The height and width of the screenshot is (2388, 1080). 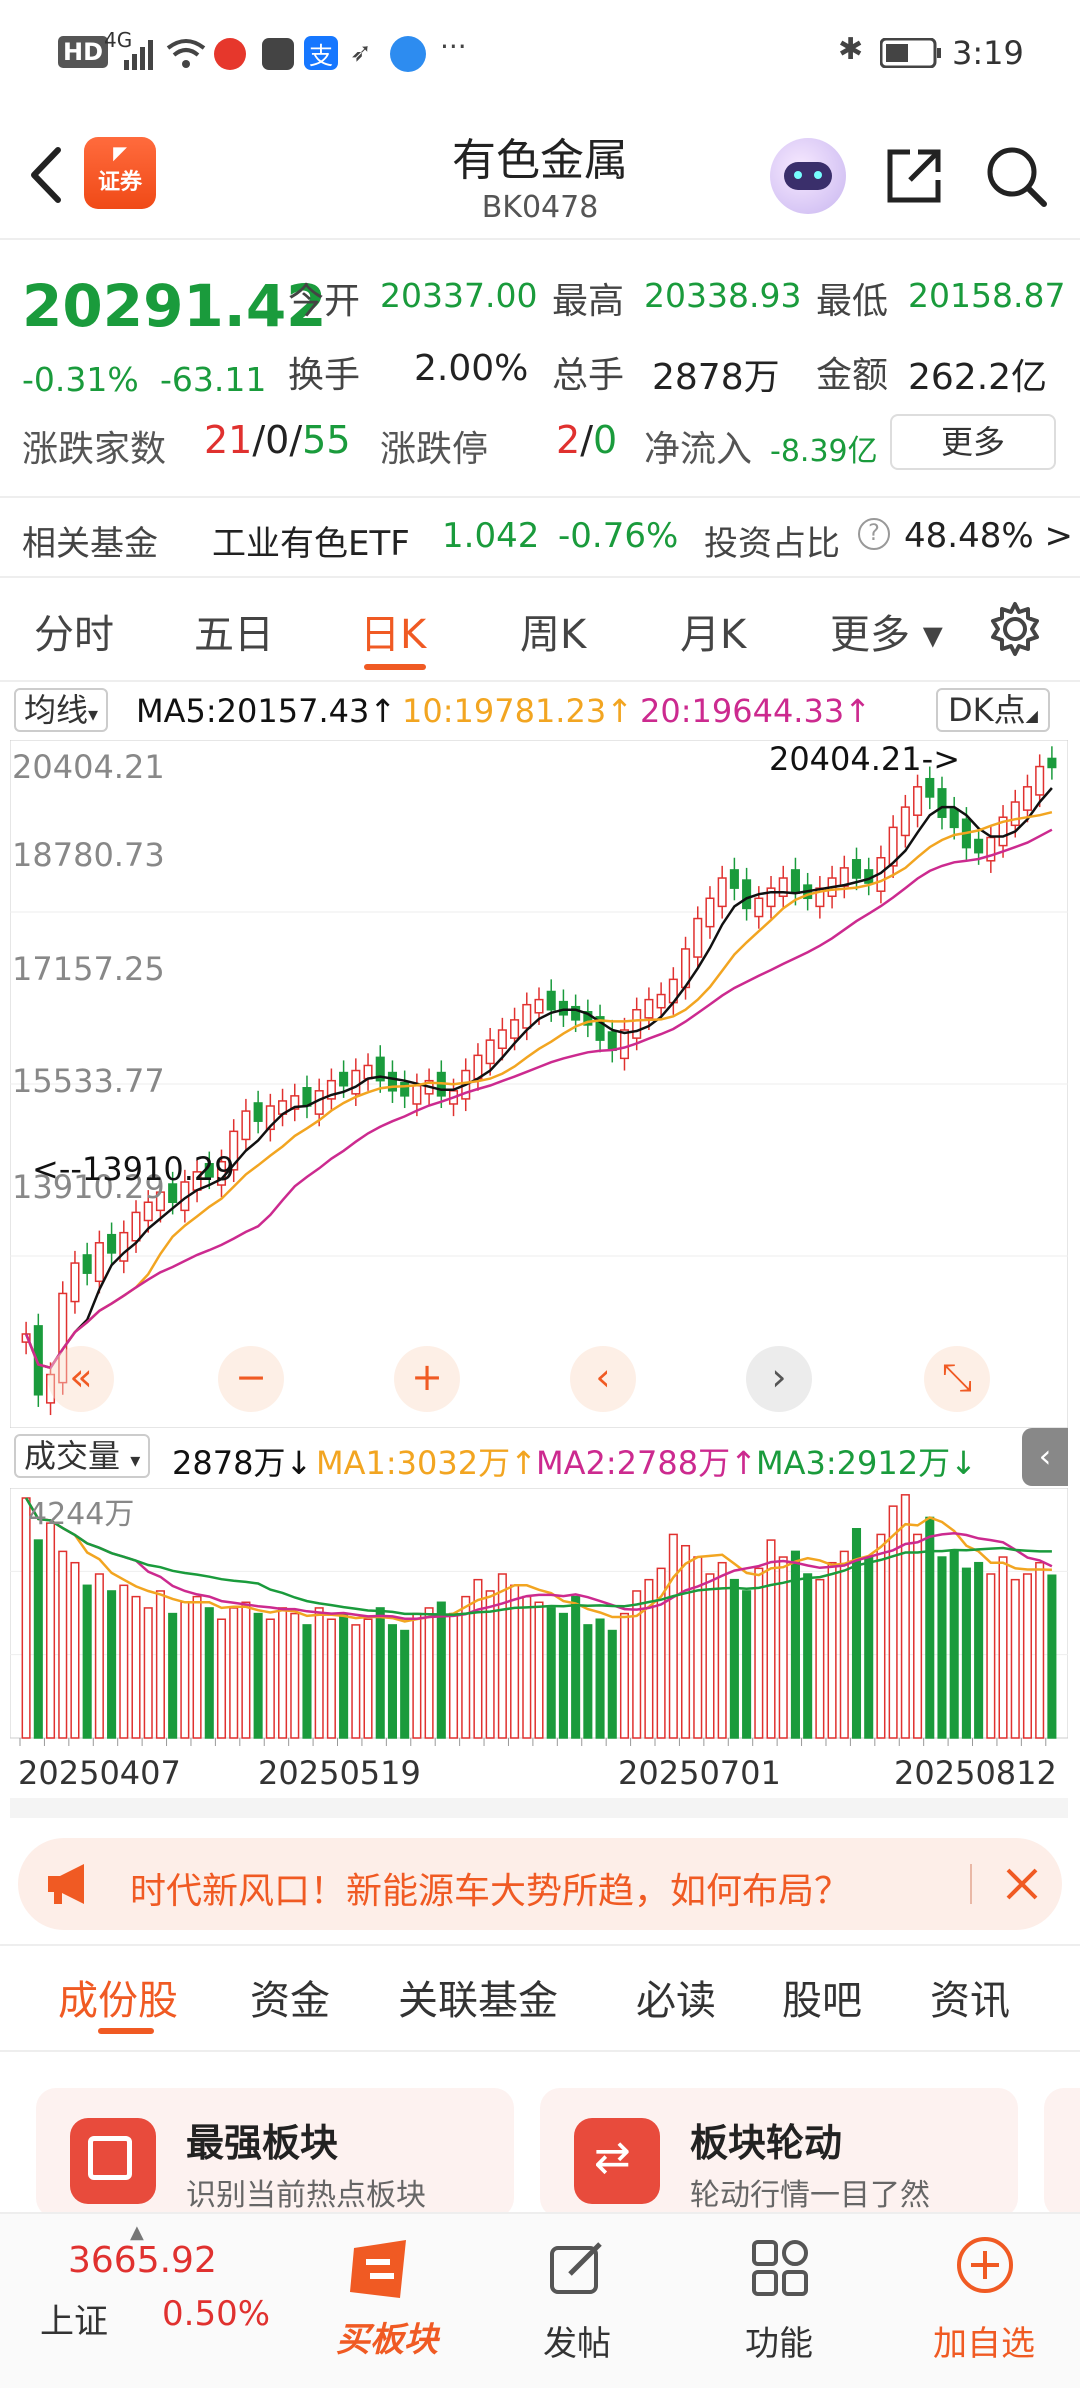 I want to click on ktab-2: 日K, so click(x=393, y=631).